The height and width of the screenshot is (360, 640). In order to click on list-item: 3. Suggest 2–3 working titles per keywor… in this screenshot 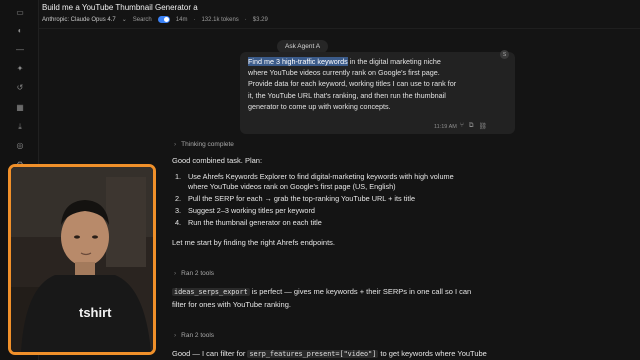, I will do `click(314, 211)`.